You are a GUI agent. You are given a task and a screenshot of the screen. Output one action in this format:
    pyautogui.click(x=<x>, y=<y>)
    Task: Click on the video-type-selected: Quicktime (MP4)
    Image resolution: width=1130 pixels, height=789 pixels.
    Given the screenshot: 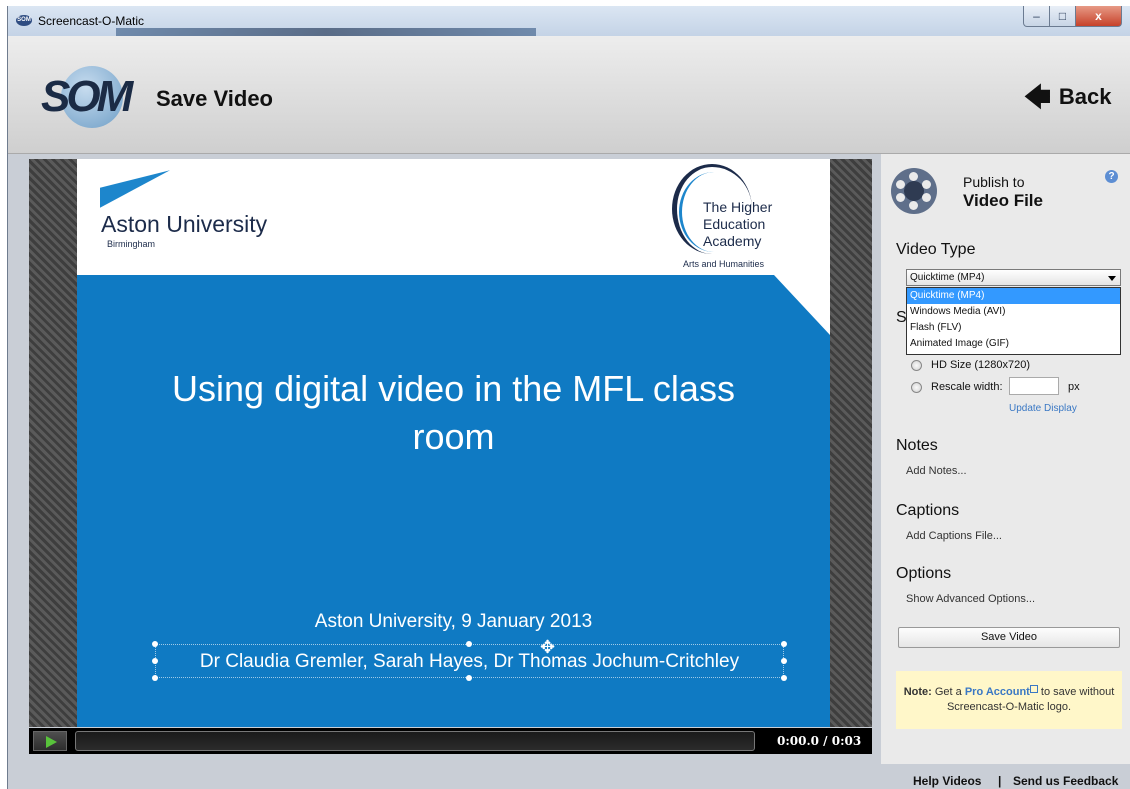 What is the action you would take?
    pyautogui.click(x=947, y=277)
    